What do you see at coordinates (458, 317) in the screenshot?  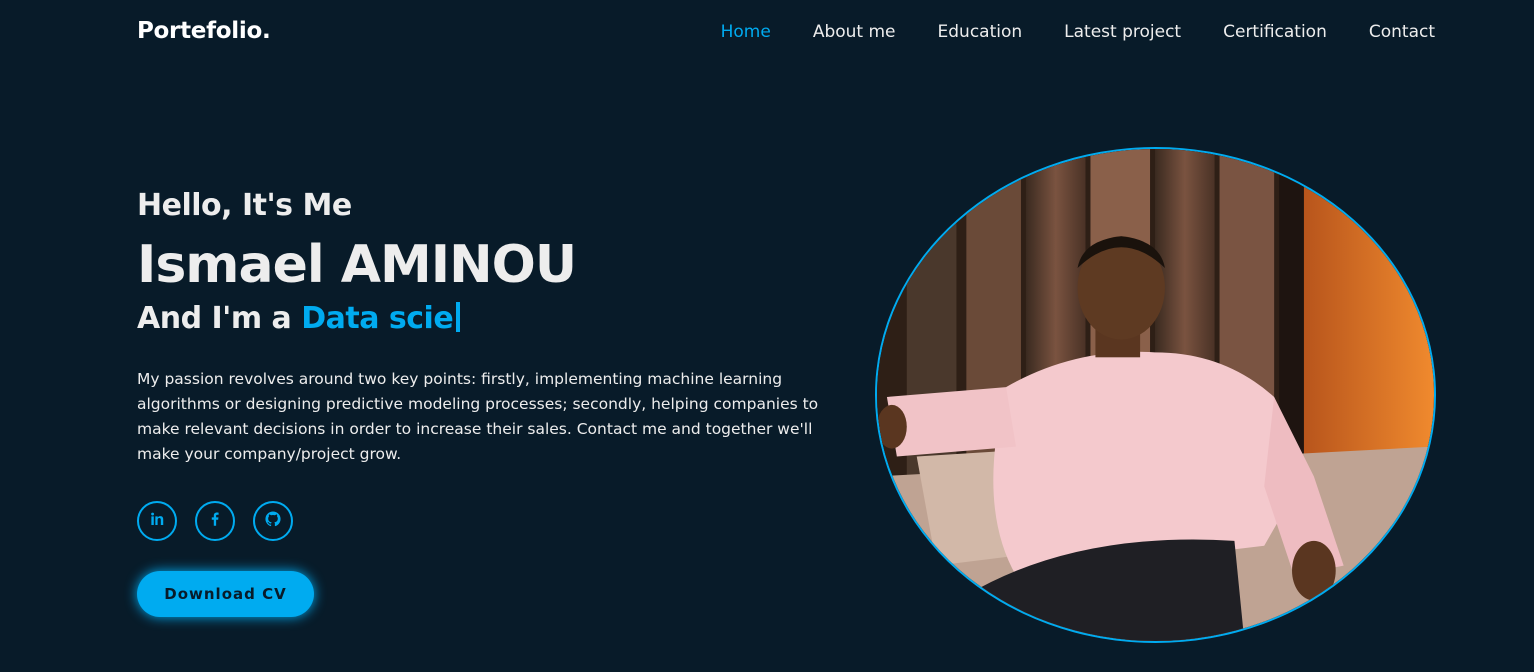 I see `typing-cursor` at bounding box center [458, 317].